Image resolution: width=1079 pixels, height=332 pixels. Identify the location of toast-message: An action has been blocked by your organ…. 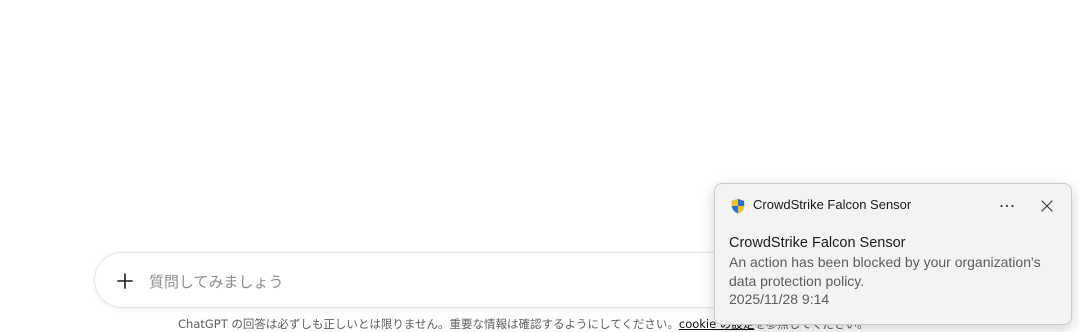
(885, 271).